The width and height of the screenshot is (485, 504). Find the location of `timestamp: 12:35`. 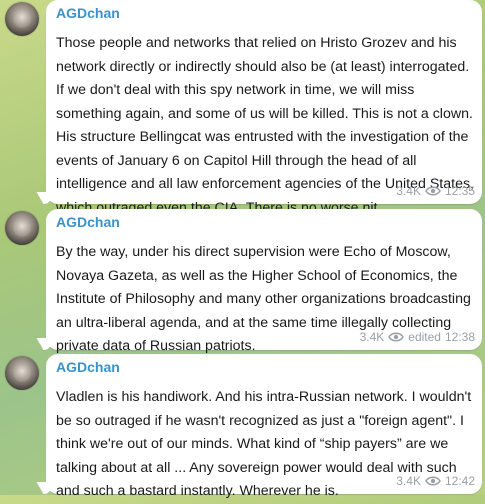

timestamp: 12:35 is located at coordinates (459, 191).